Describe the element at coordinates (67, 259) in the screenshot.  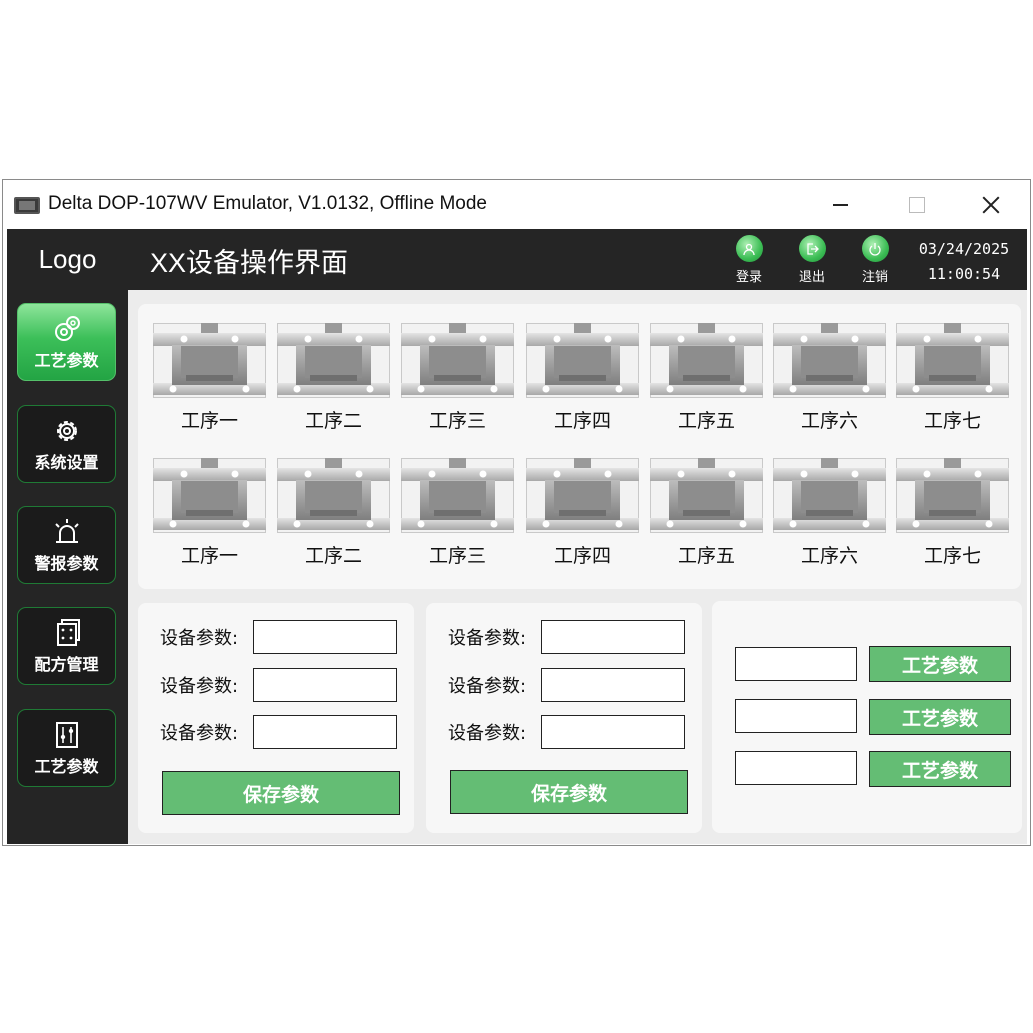
I see `logo: Logo` at that location.